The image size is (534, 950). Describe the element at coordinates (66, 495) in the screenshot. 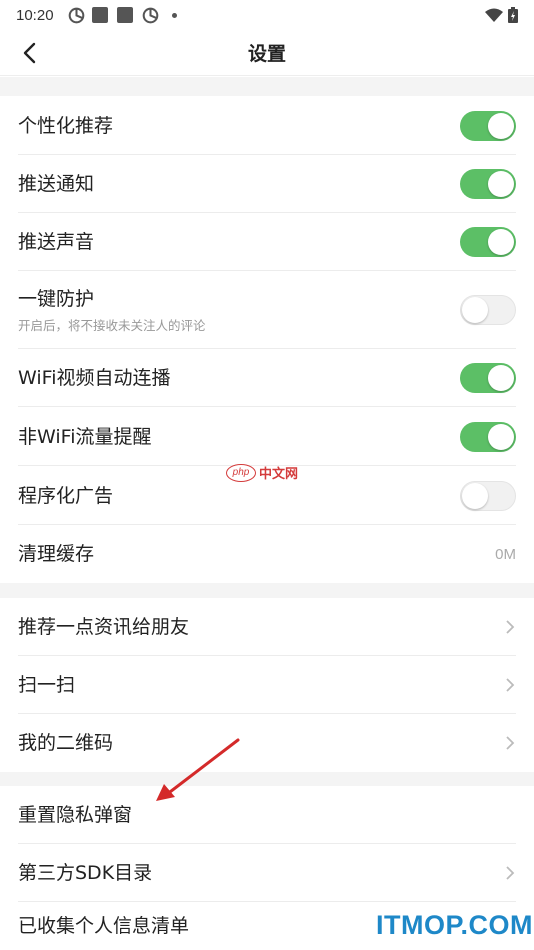

I see `setting-label: 程序化广告` at that location.